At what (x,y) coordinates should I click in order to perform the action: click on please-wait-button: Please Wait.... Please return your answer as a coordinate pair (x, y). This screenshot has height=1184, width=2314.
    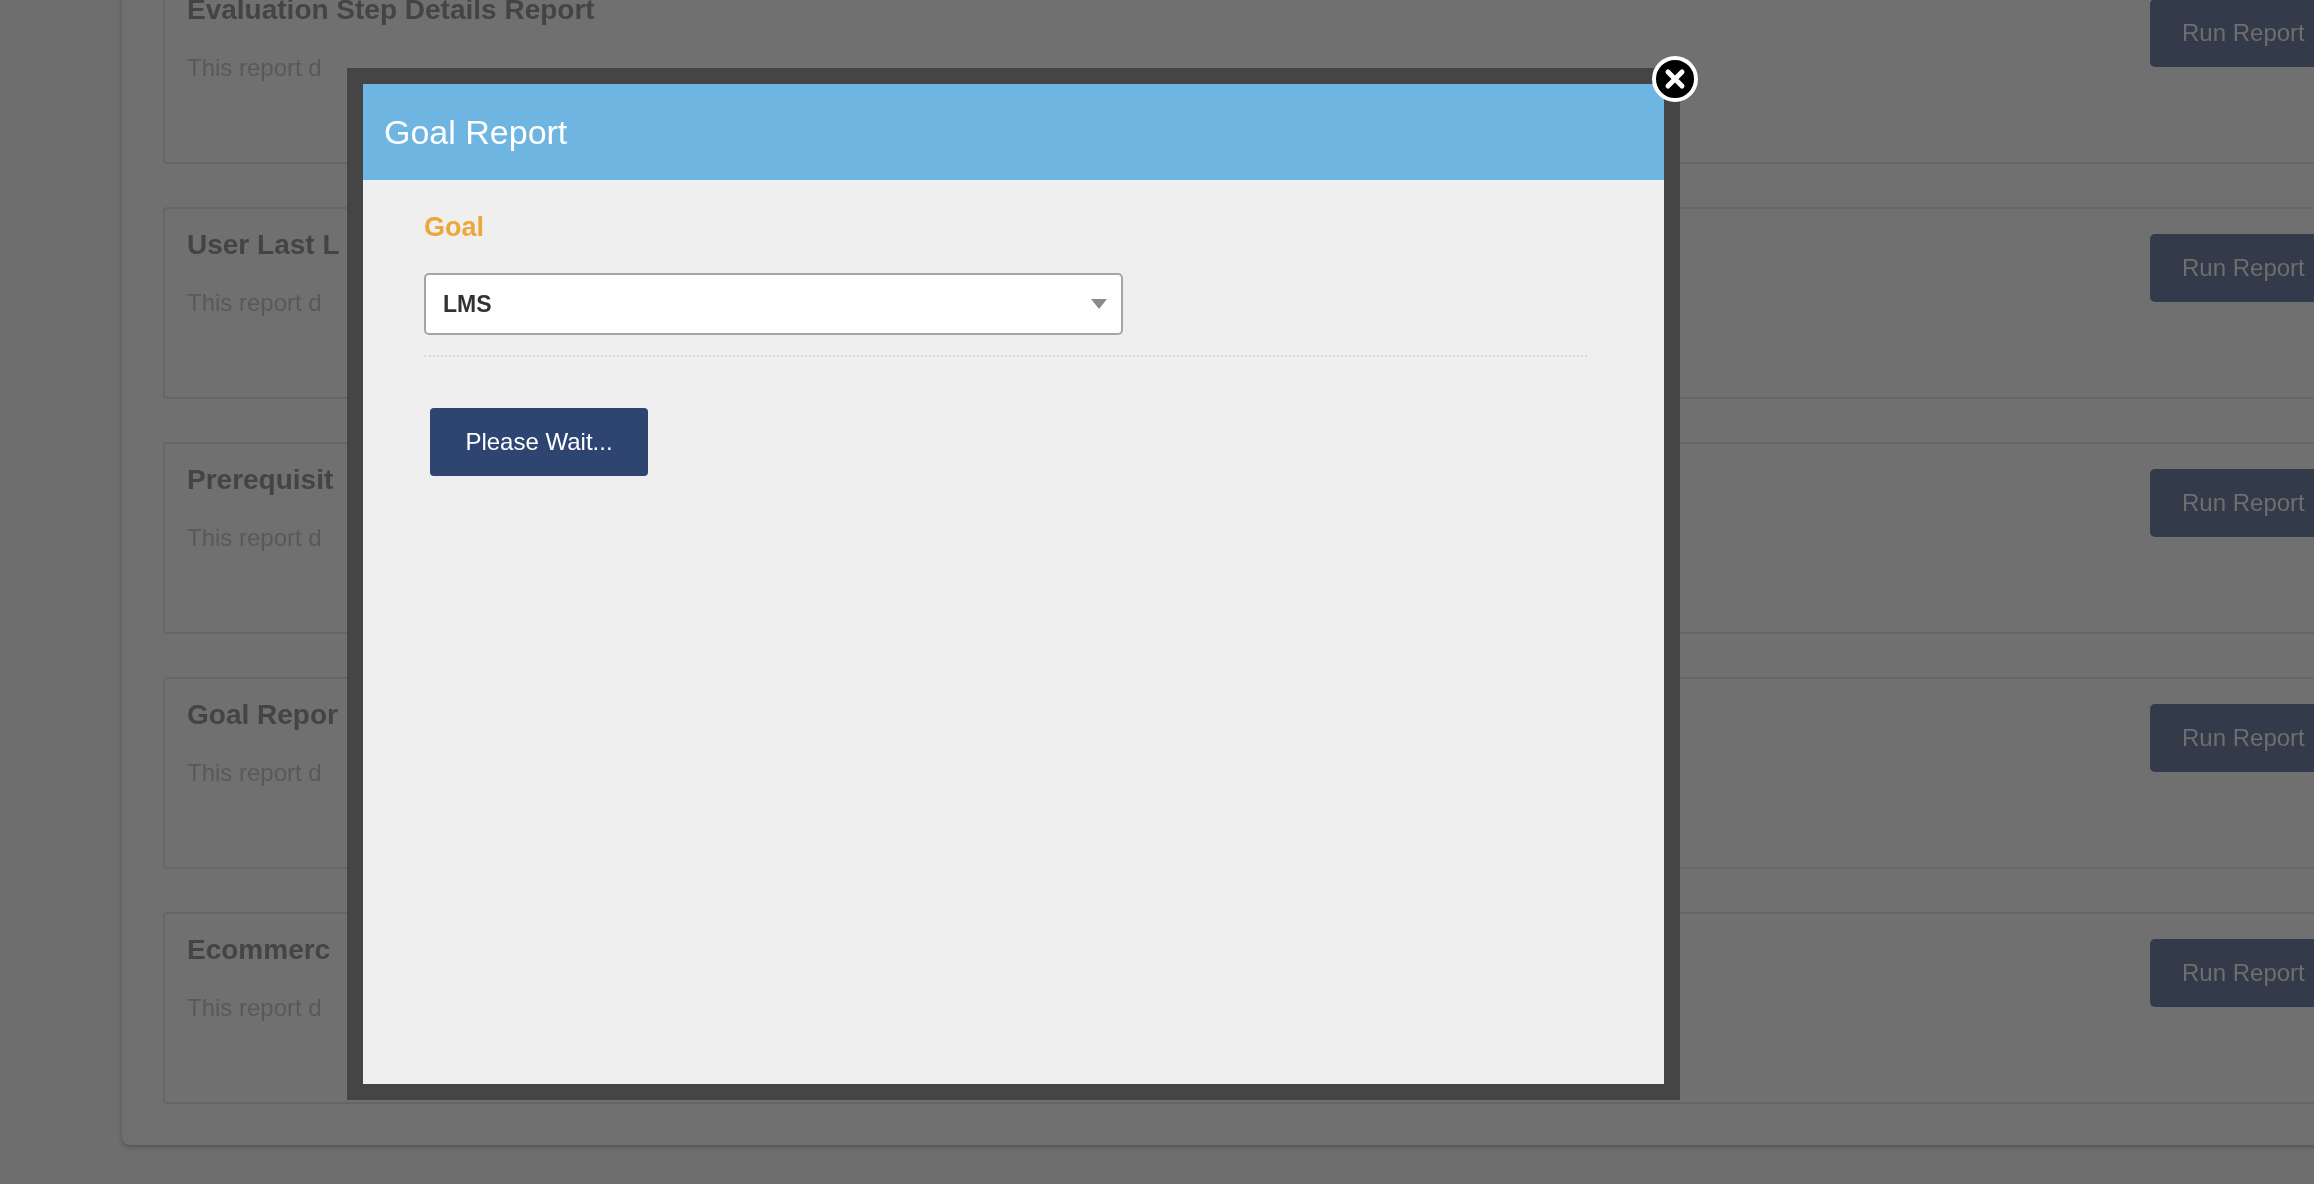
    Looking at the image, I should click on (539, 442).